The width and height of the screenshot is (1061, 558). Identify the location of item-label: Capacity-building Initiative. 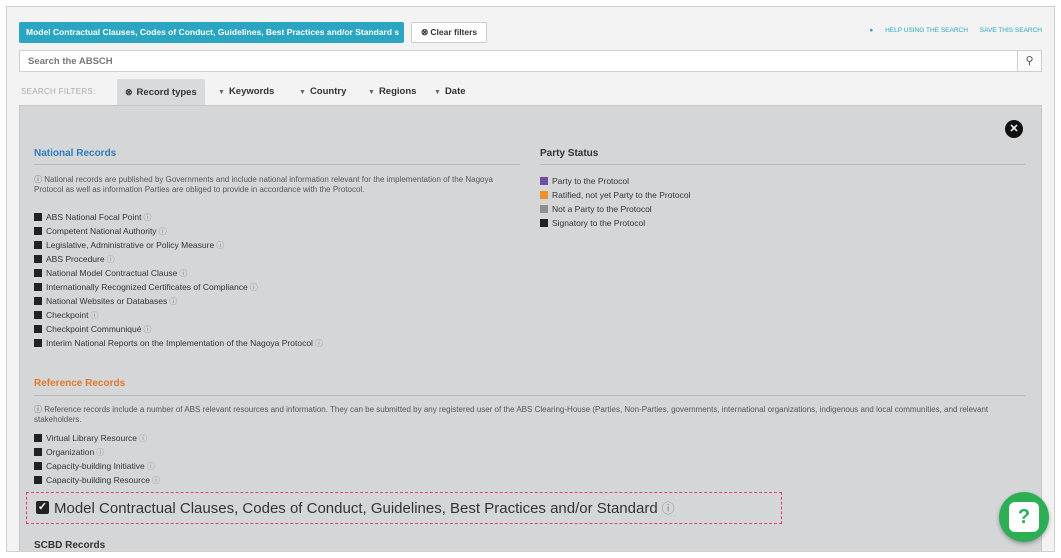
(95, 466).